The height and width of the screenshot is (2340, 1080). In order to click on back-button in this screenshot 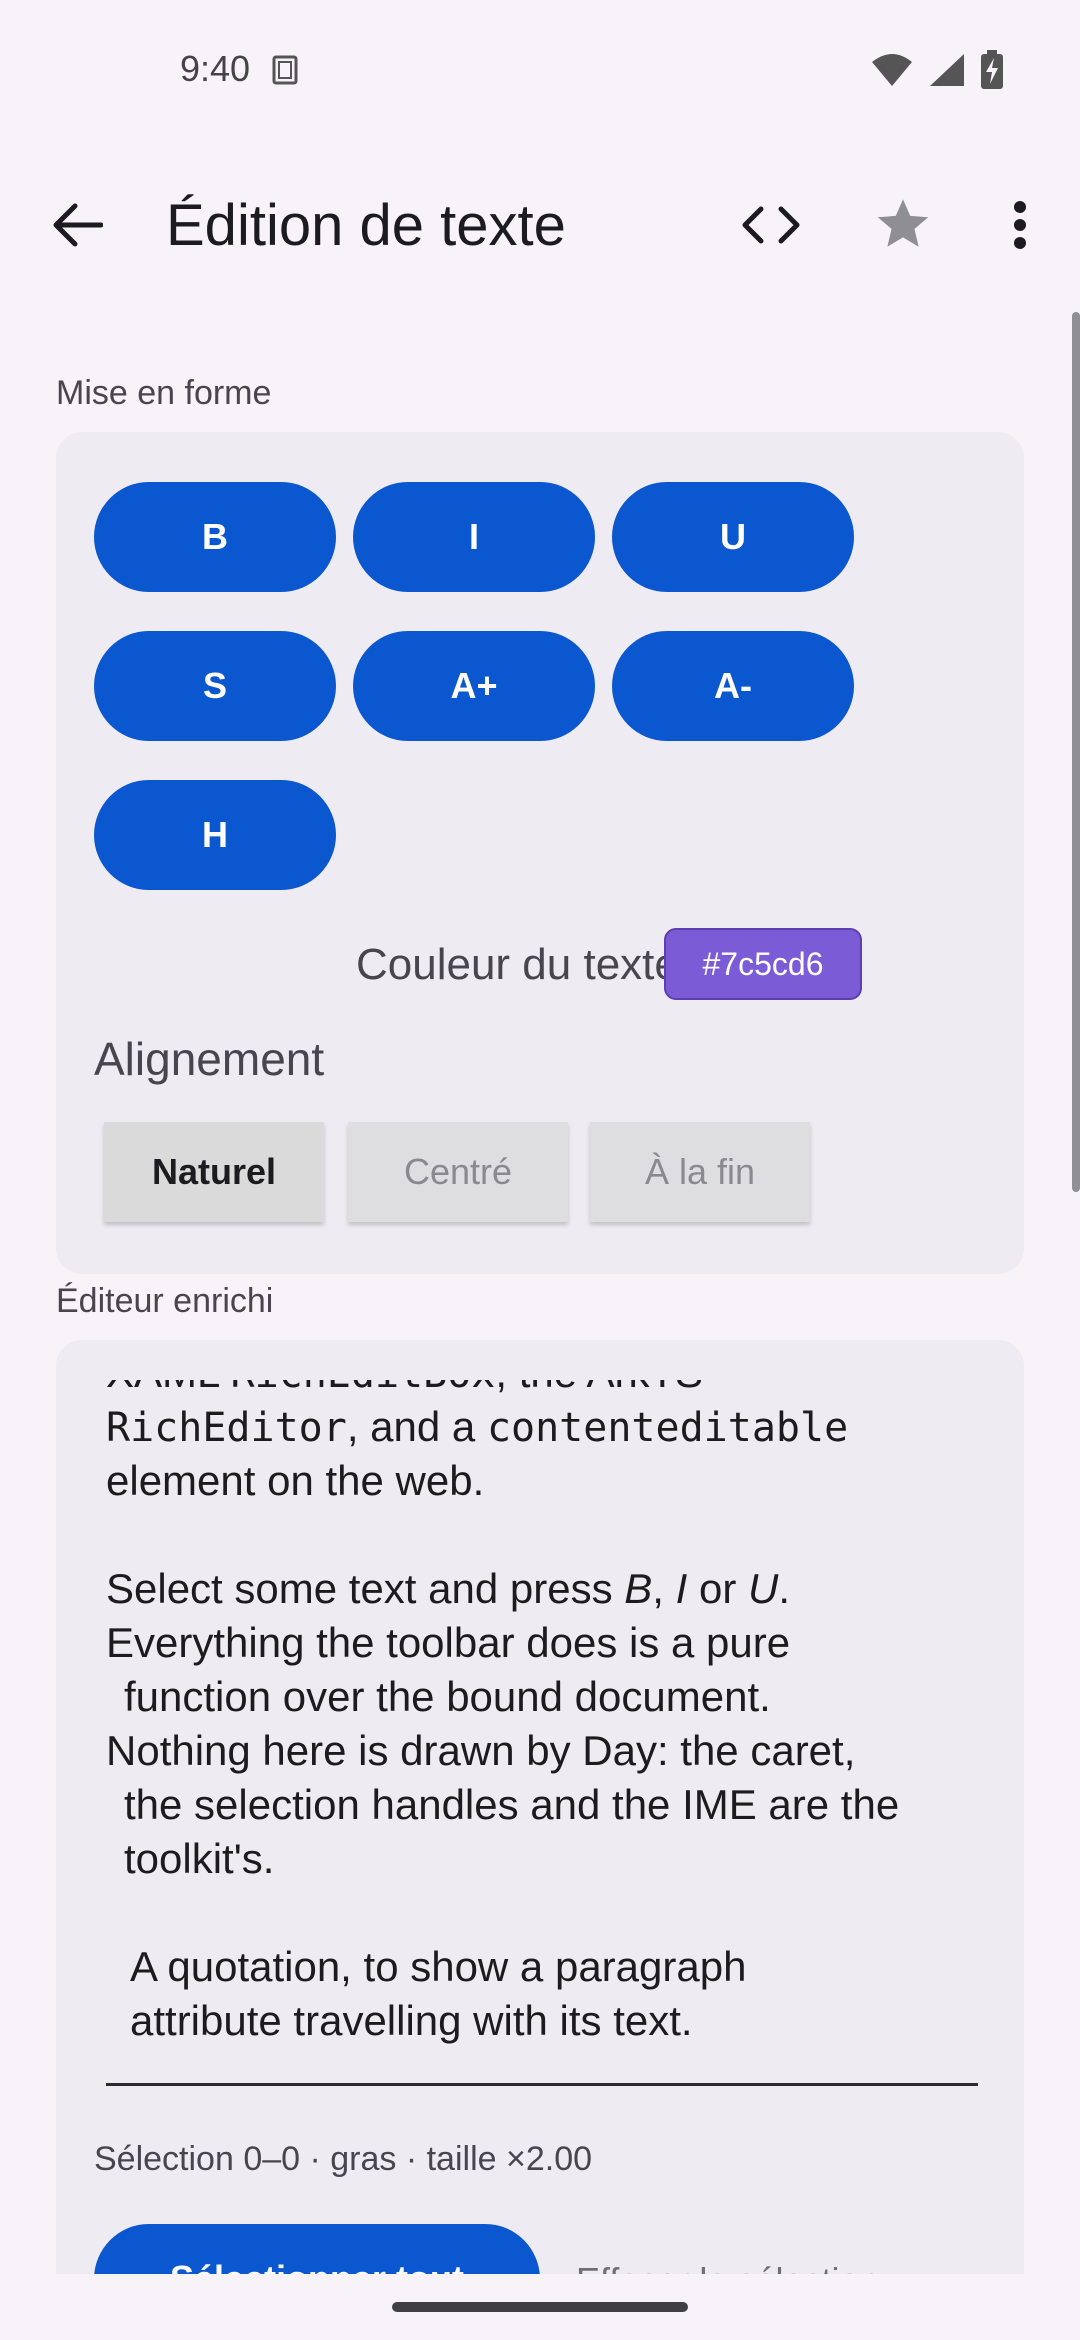, I will do `click(77, 225)`.